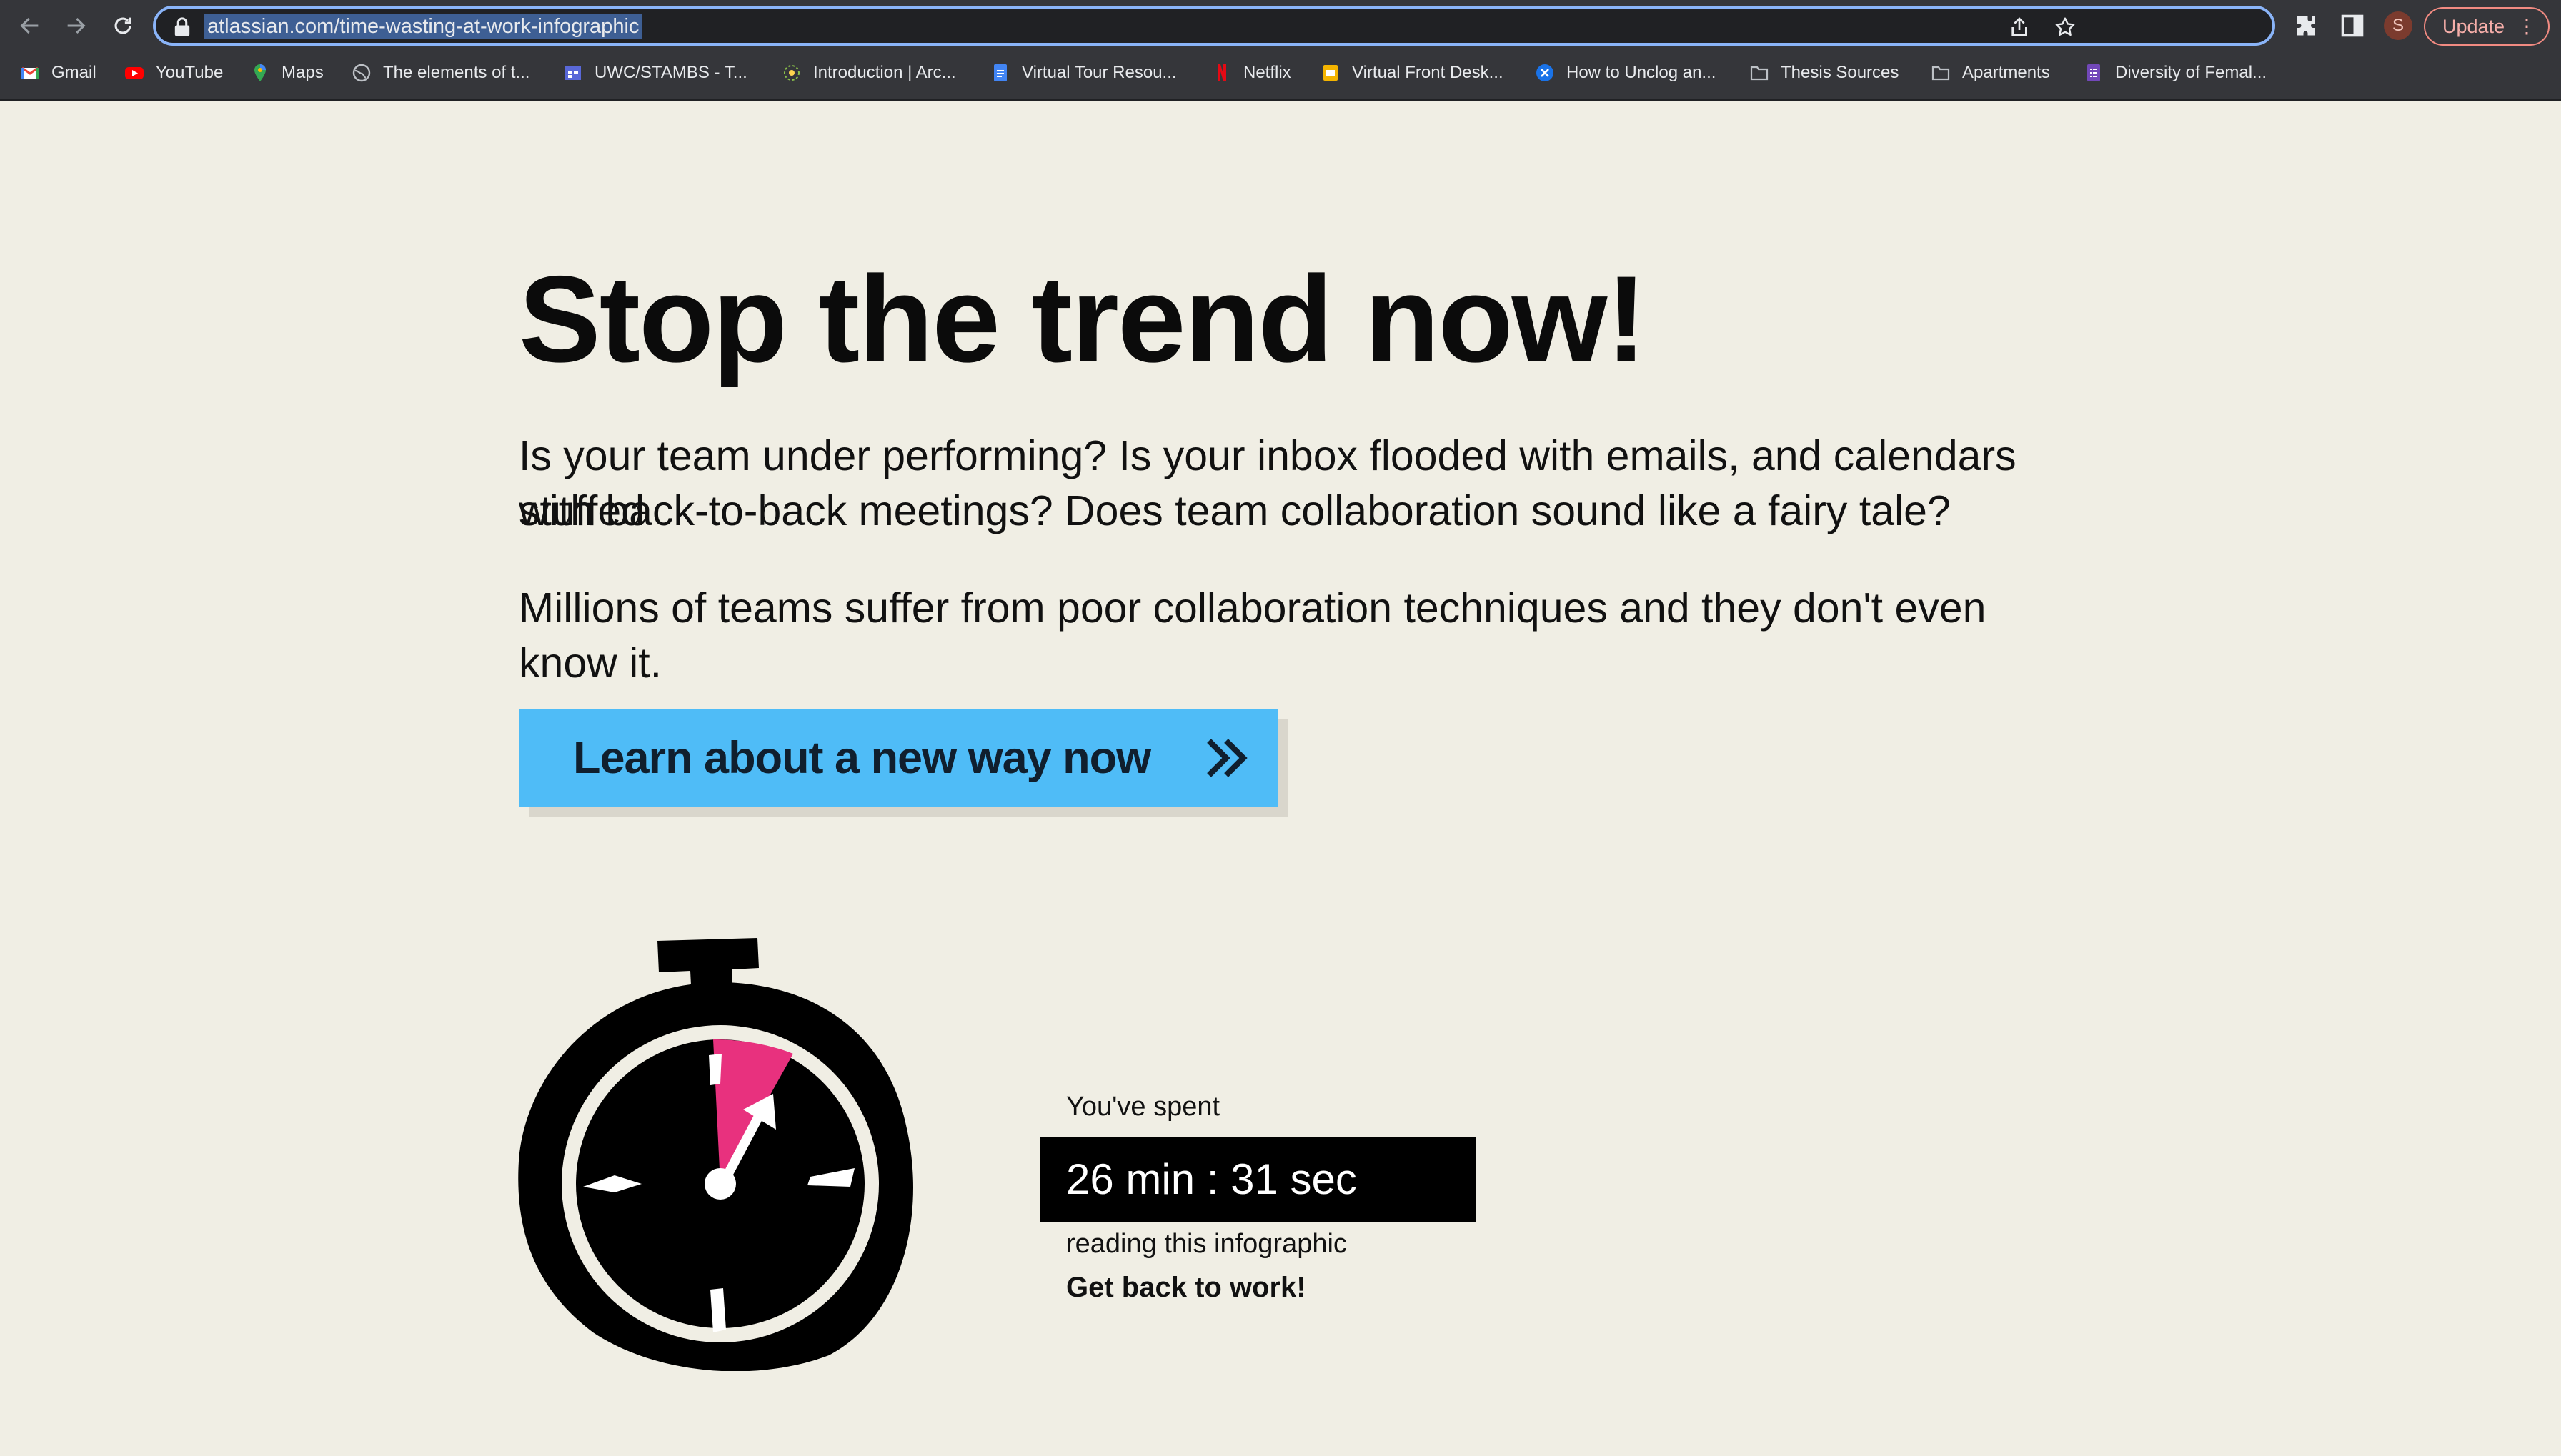 The height and width of the screenshot is (1456, 2561). What do you see at coordinates (2020, 27) in the screenshot?
I see `share-icon` at bounding box center [2020, 27].